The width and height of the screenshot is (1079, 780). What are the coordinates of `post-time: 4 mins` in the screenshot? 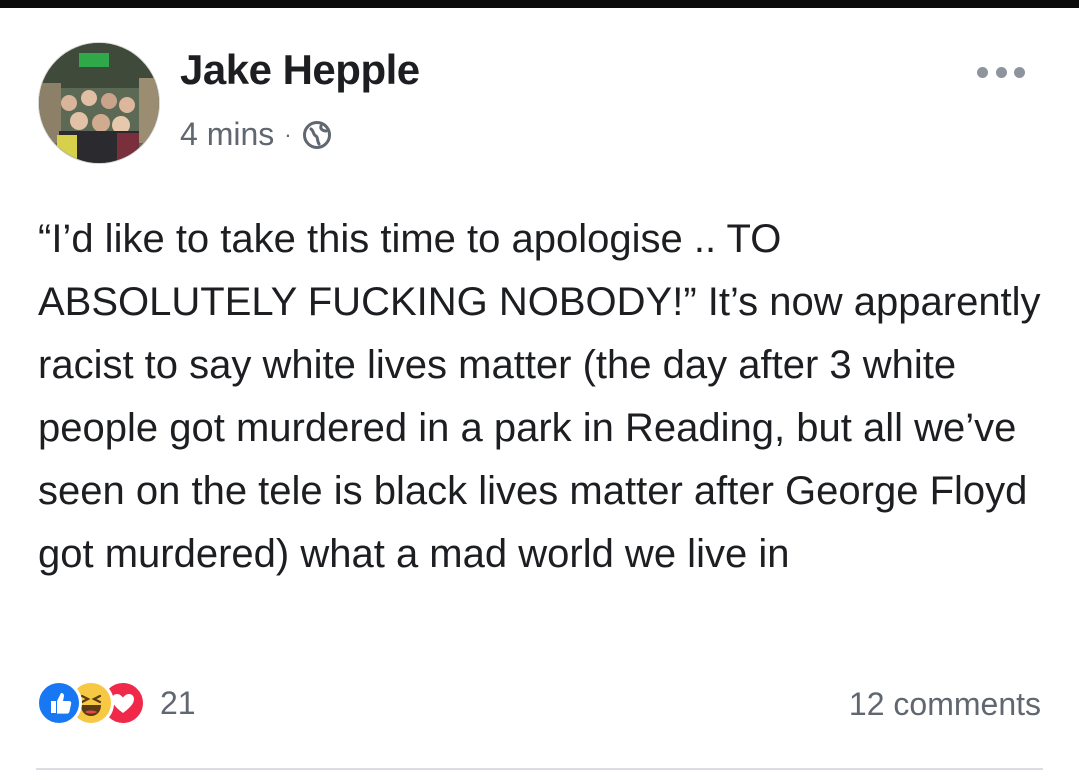 It's located at (227, 134).